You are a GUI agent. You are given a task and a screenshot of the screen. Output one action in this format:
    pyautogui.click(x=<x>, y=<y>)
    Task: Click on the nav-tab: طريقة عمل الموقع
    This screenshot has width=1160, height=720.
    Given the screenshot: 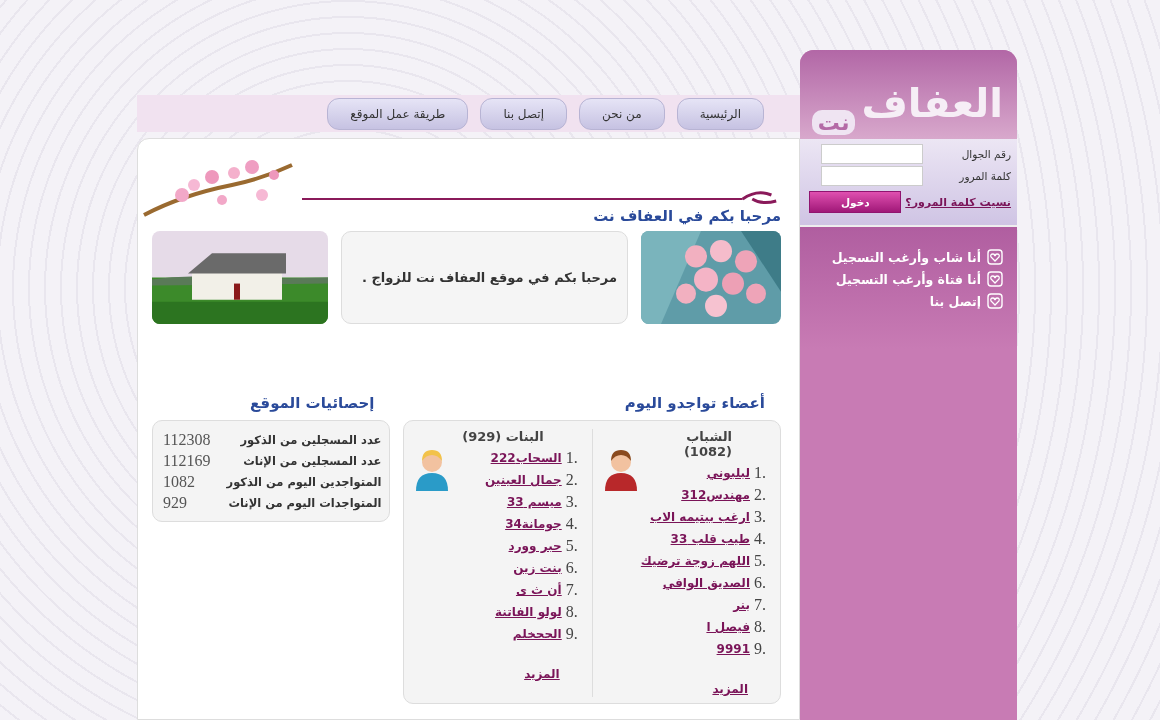 What is the action you would take?
    pyautogui.click(x=398, y=113)
    